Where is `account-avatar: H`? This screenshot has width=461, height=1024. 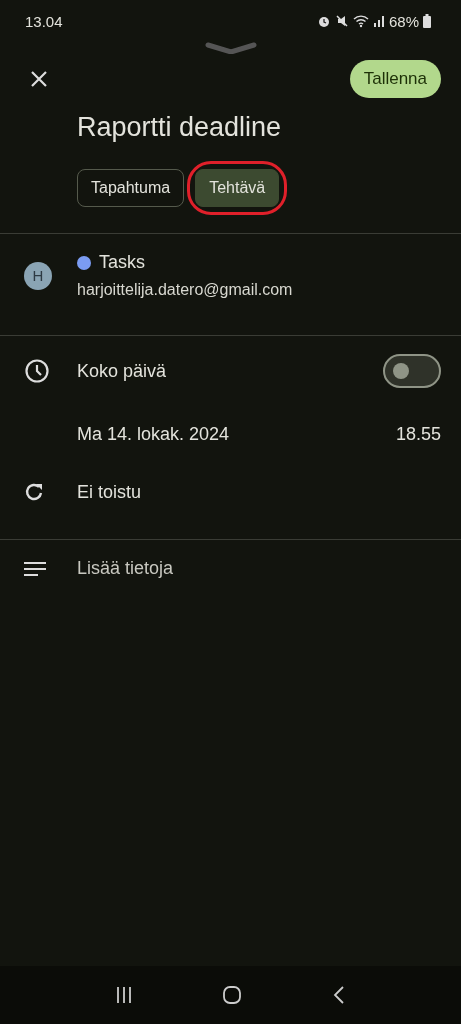
account-avatar: H is located at coordinates (38, 275).